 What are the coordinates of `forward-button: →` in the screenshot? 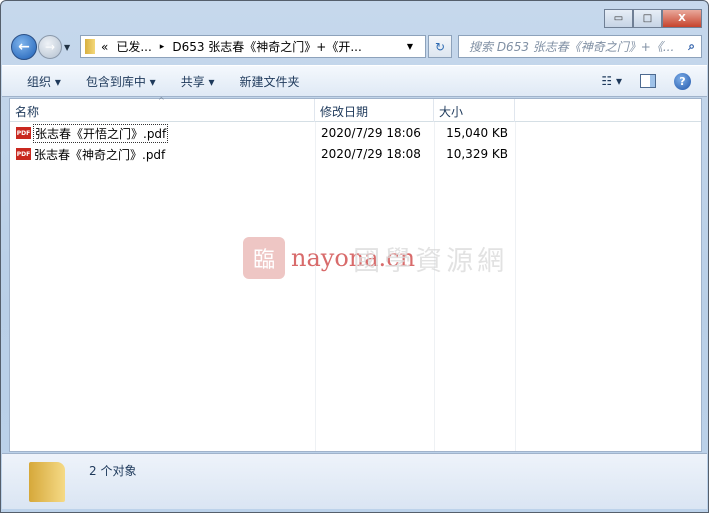 It's located at (50, 47).